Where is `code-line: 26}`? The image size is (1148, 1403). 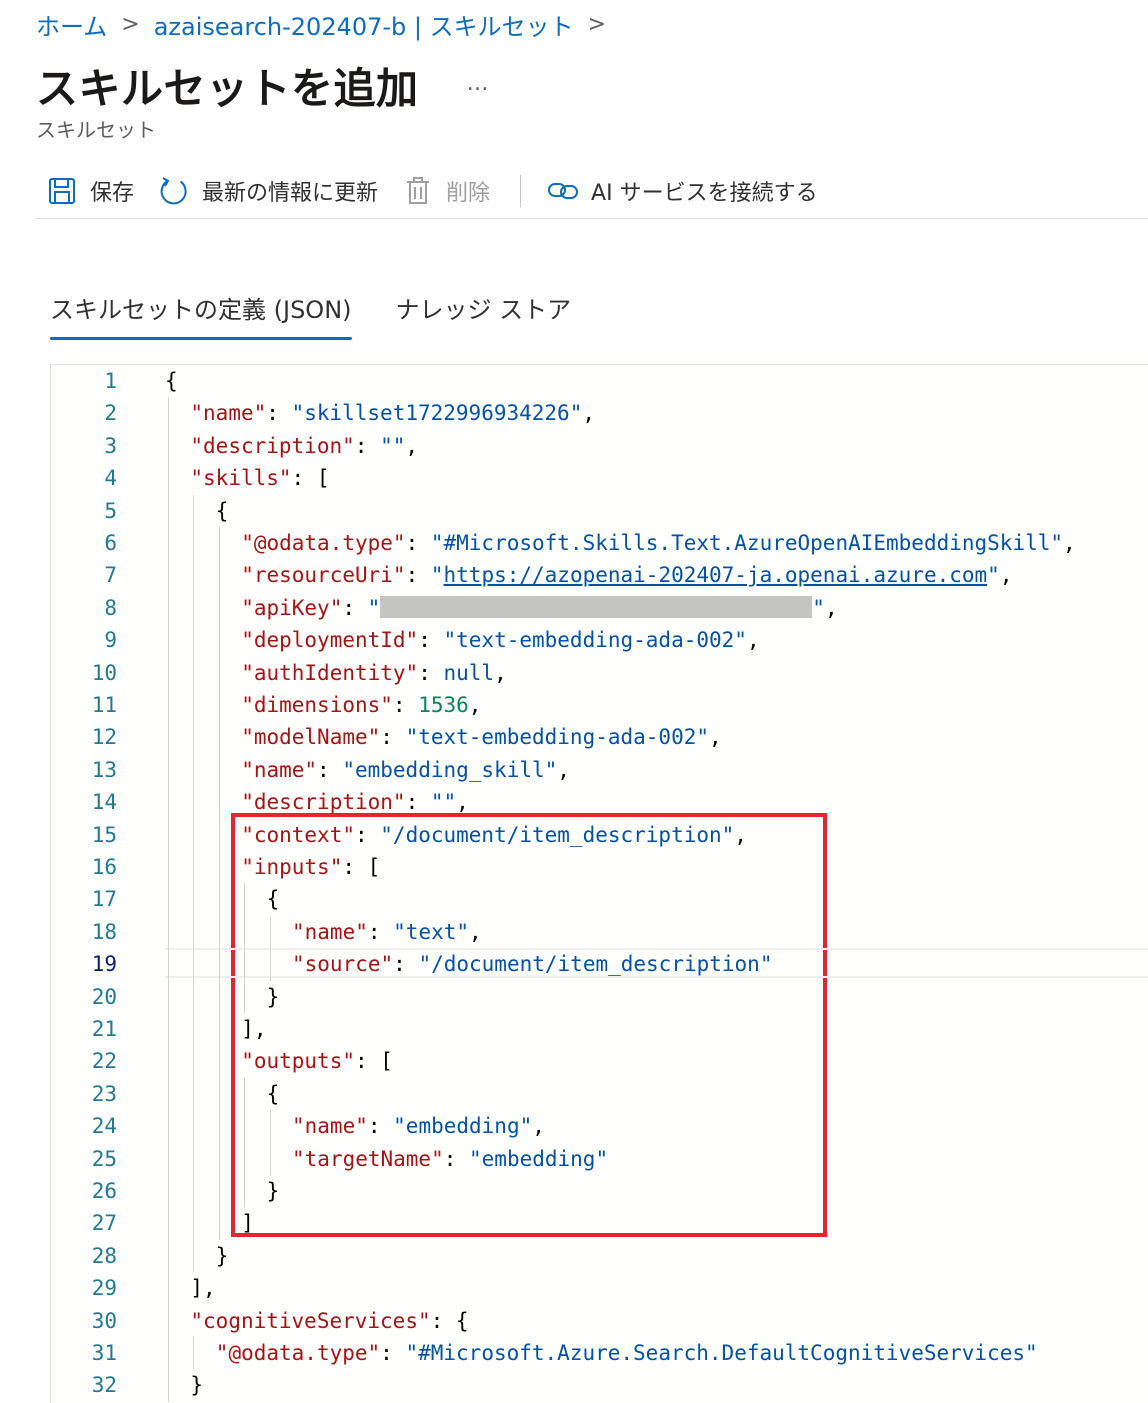
code-line: 26} is located at coordinates (599, 1191).